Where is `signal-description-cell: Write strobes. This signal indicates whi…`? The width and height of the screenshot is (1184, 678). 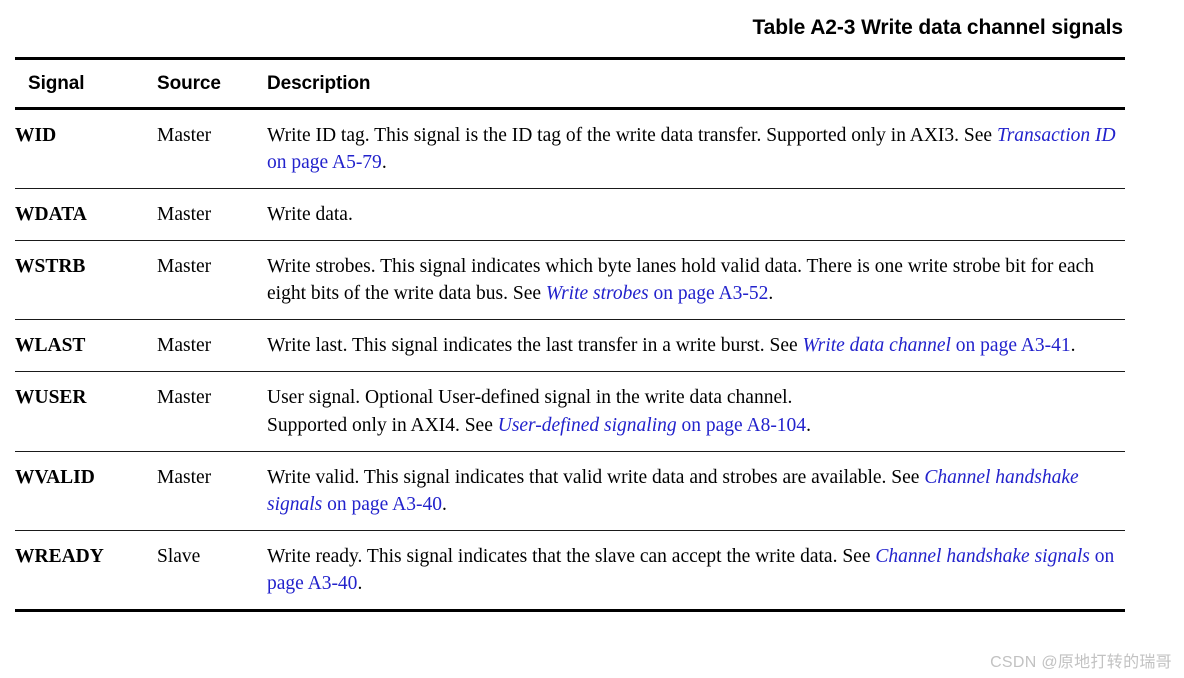 signal-description-cell: Write strobes. This signal indicates whi… is located at coordinates (696, 280).